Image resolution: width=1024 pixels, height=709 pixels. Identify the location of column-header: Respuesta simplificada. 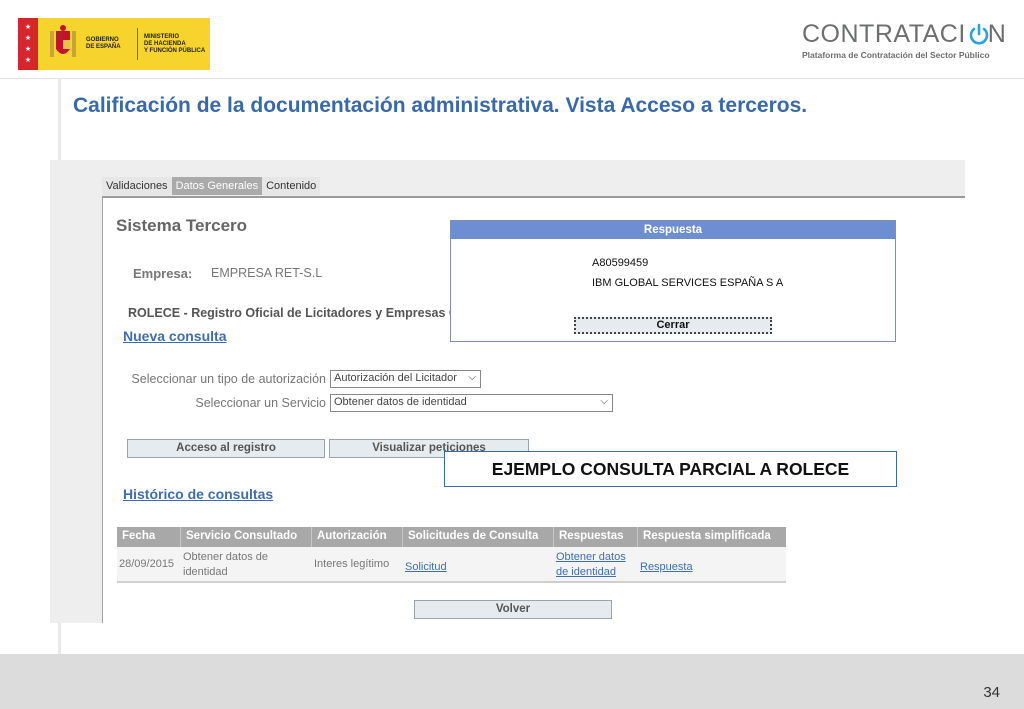
(707, 536).